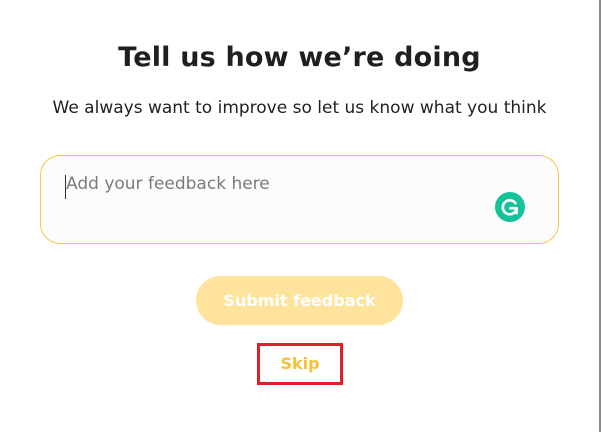 The image size is (601, 432). What do you see at coordinates (299, 300) in the screenshot?
I see `submit-feedback-button: Submit feedback` at bounding box center [299, 300].